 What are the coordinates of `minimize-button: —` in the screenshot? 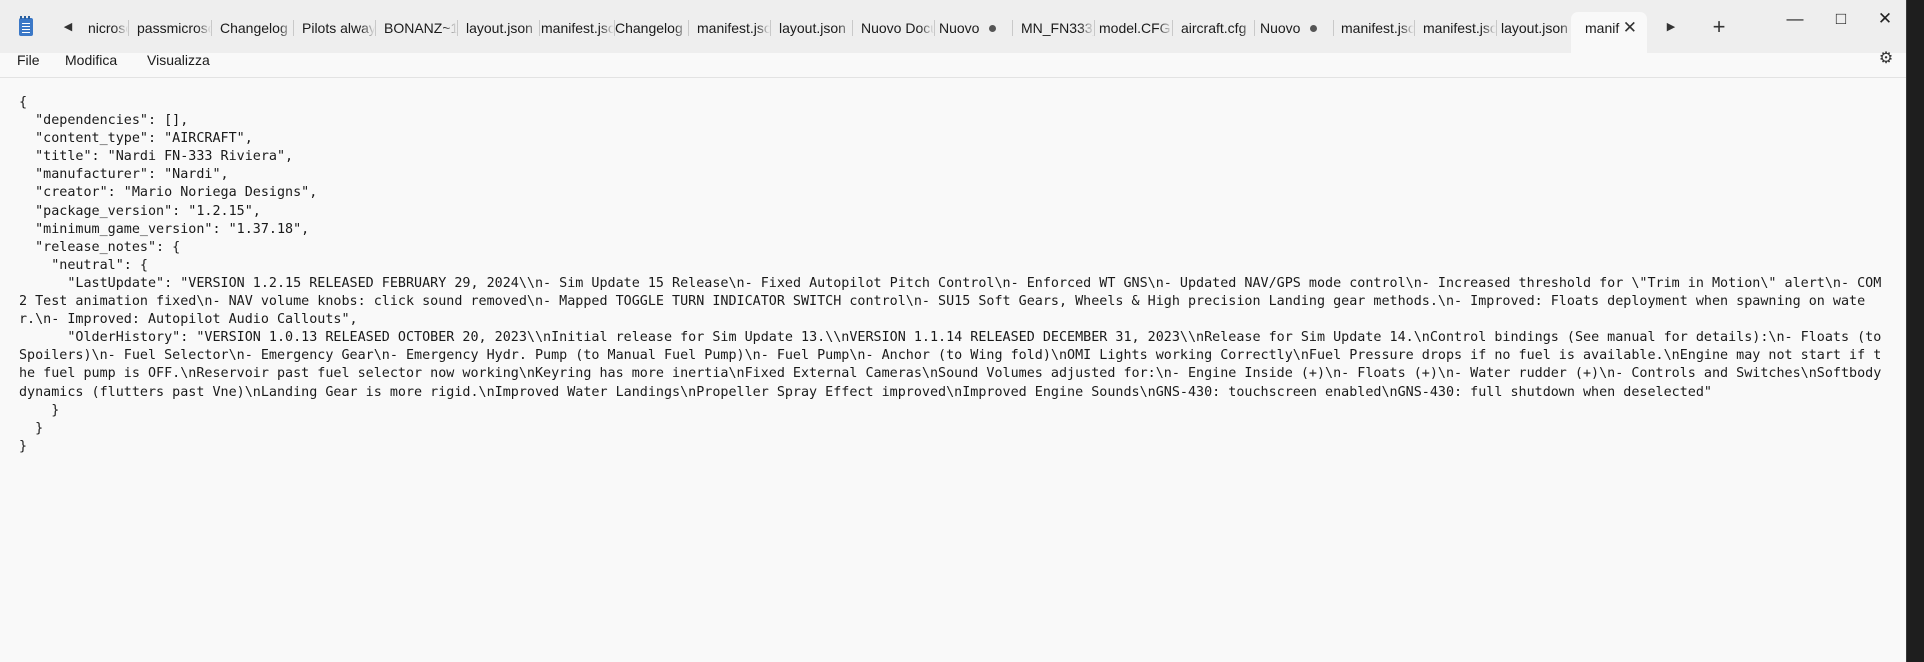 It's located at (1795, 19).